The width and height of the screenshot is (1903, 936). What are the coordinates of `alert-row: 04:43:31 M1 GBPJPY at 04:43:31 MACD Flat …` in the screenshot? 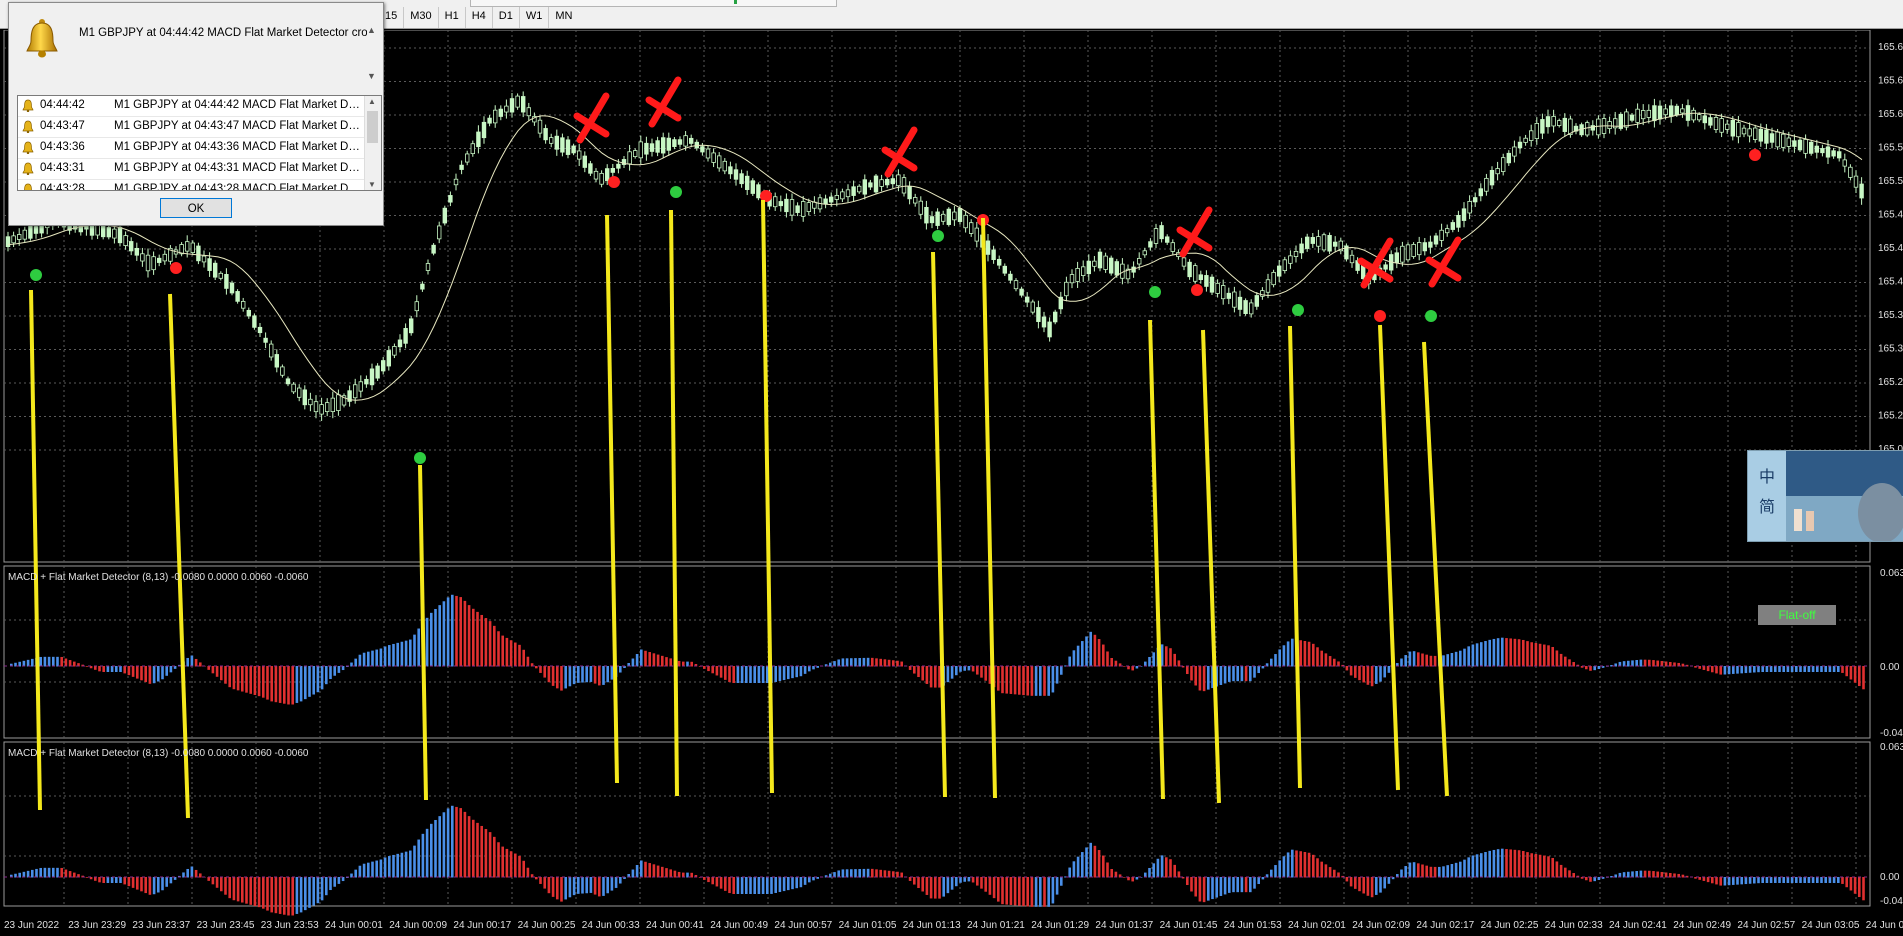 It's located at (199, 169).